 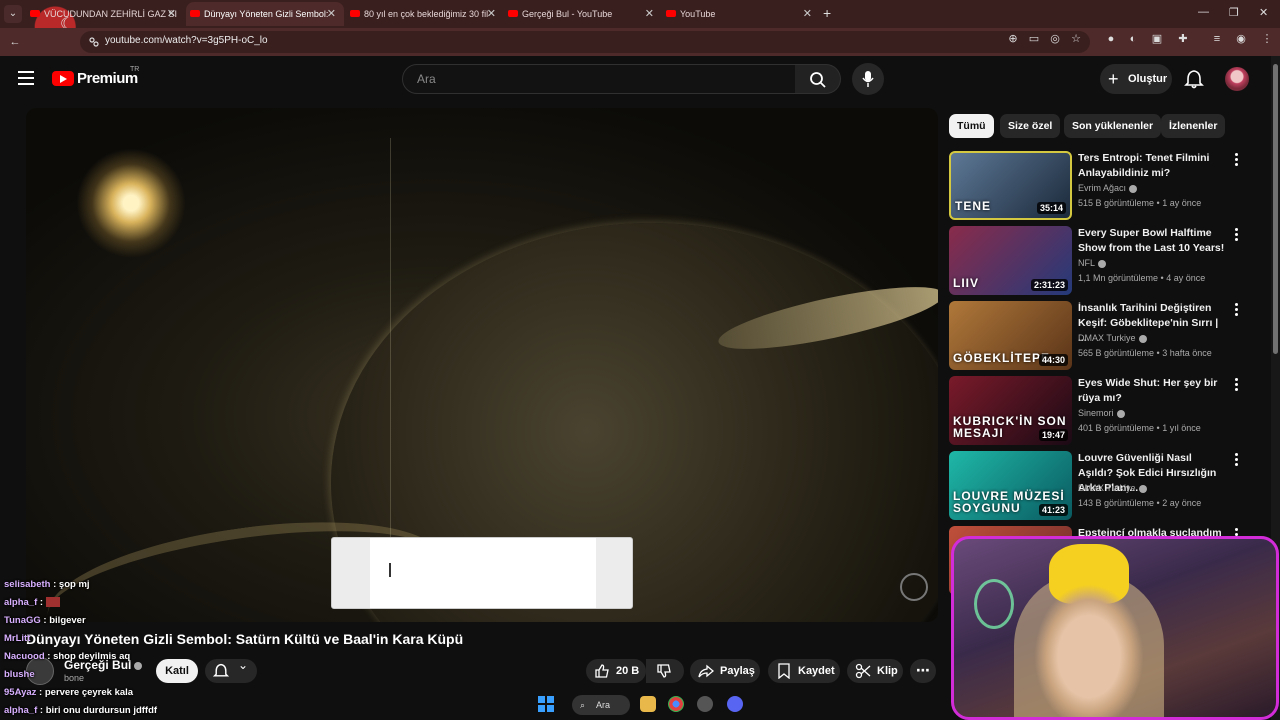 I want to click on video-duration: 19:47, so click(x=1053, y=435).